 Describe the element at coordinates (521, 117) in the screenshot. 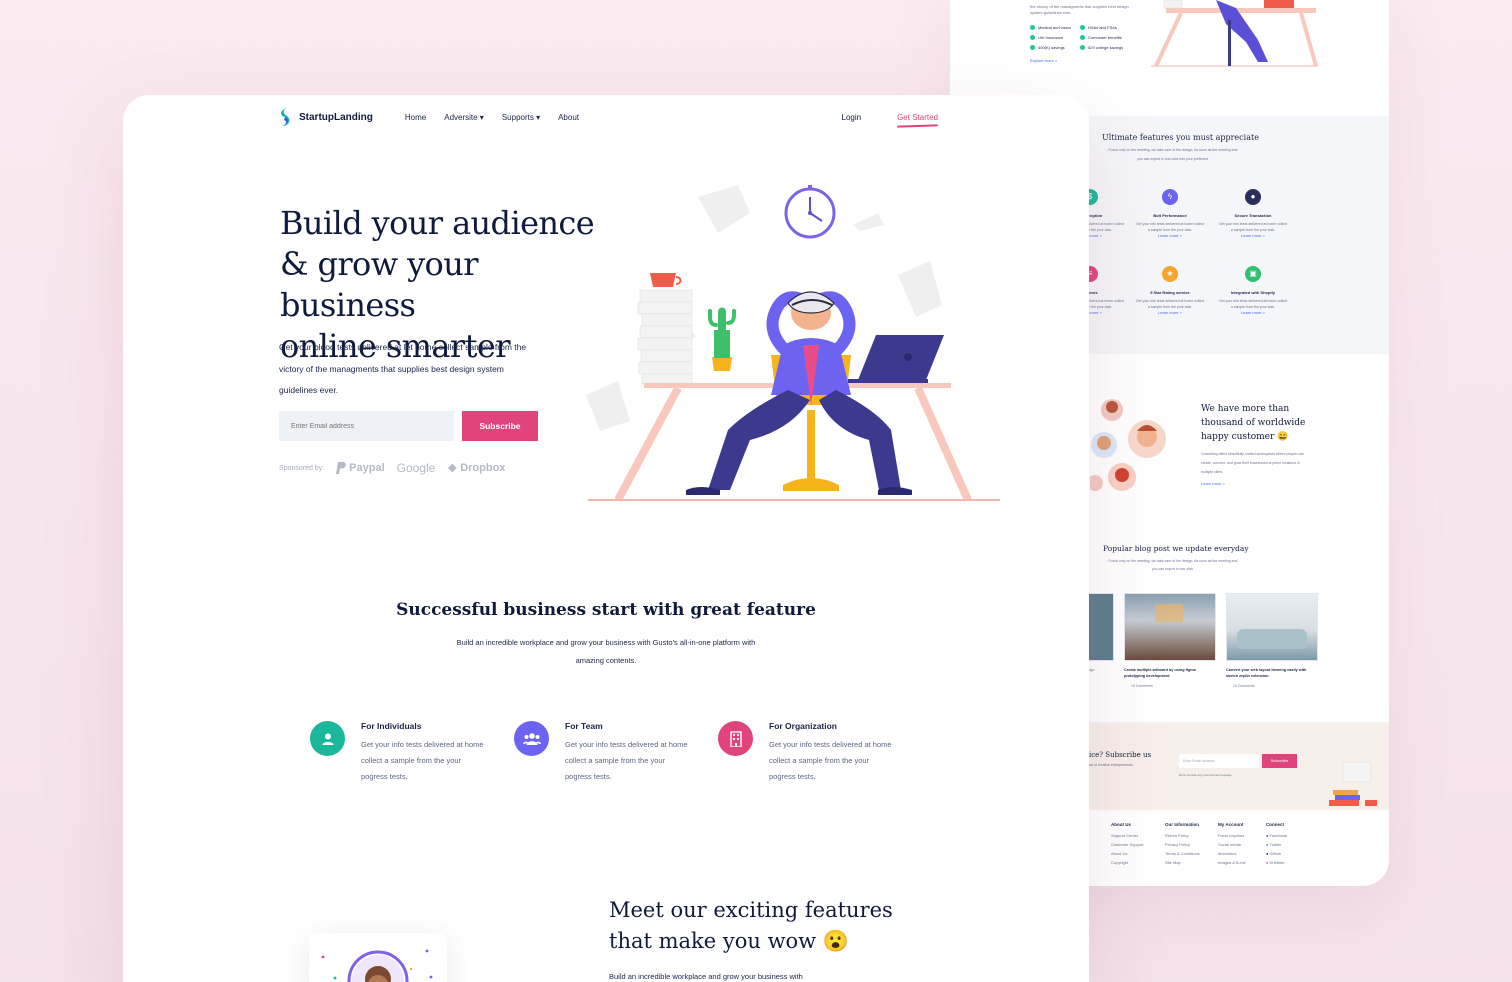

I see `nav-supports: Supports ▾` at that location.